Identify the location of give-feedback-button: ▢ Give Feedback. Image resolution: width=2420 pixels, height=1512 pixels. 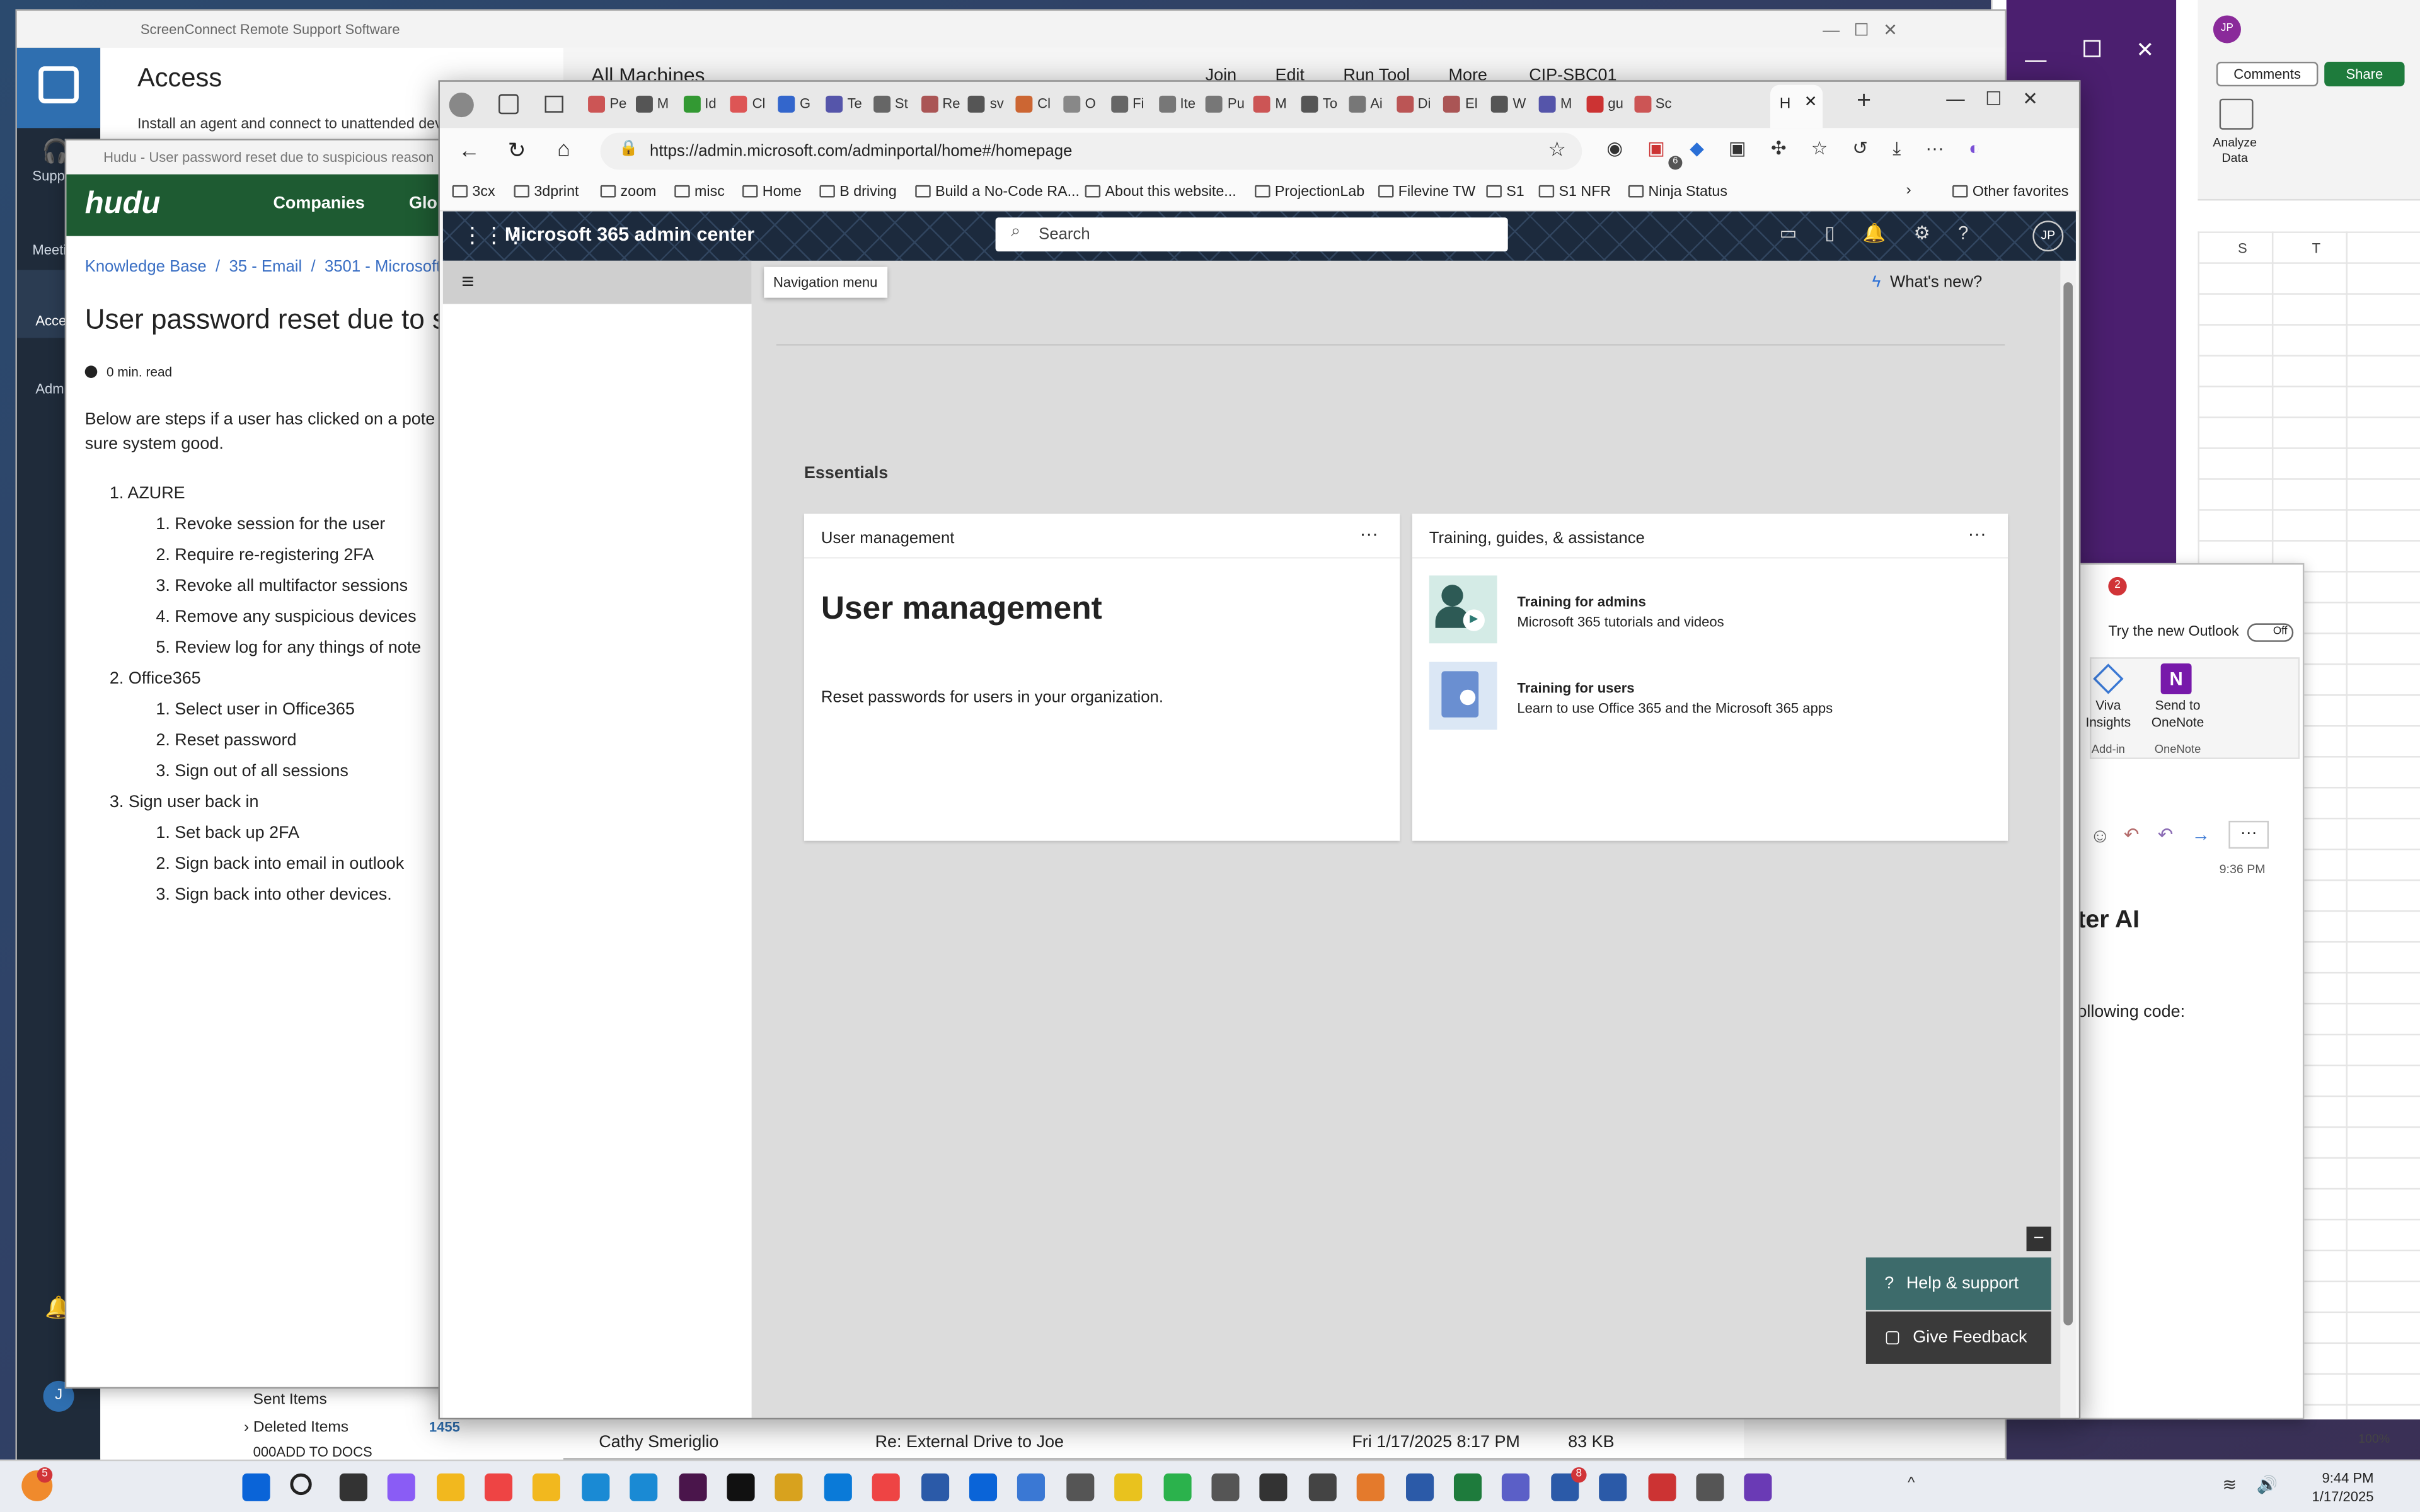
(1958, 1337).